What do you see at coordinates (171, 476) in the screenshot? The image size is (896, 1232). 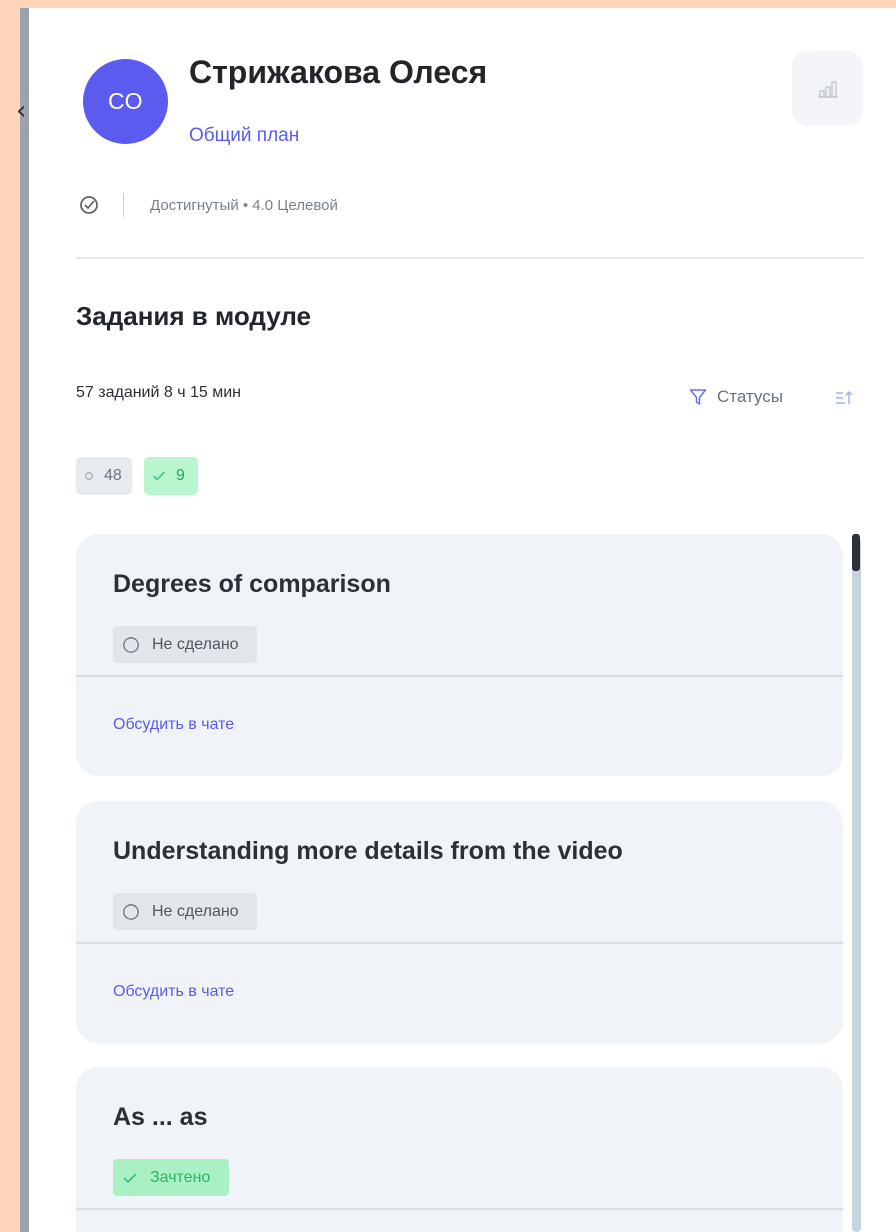 I see `done-counter: 9` at bounding box center [171, 476].